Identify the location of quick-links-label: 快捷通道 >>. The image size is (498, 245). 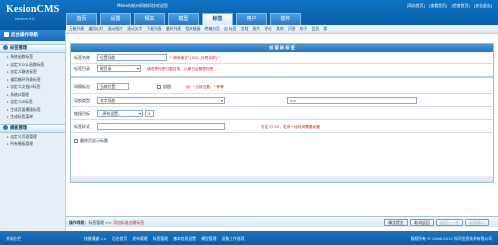
(95, 238).